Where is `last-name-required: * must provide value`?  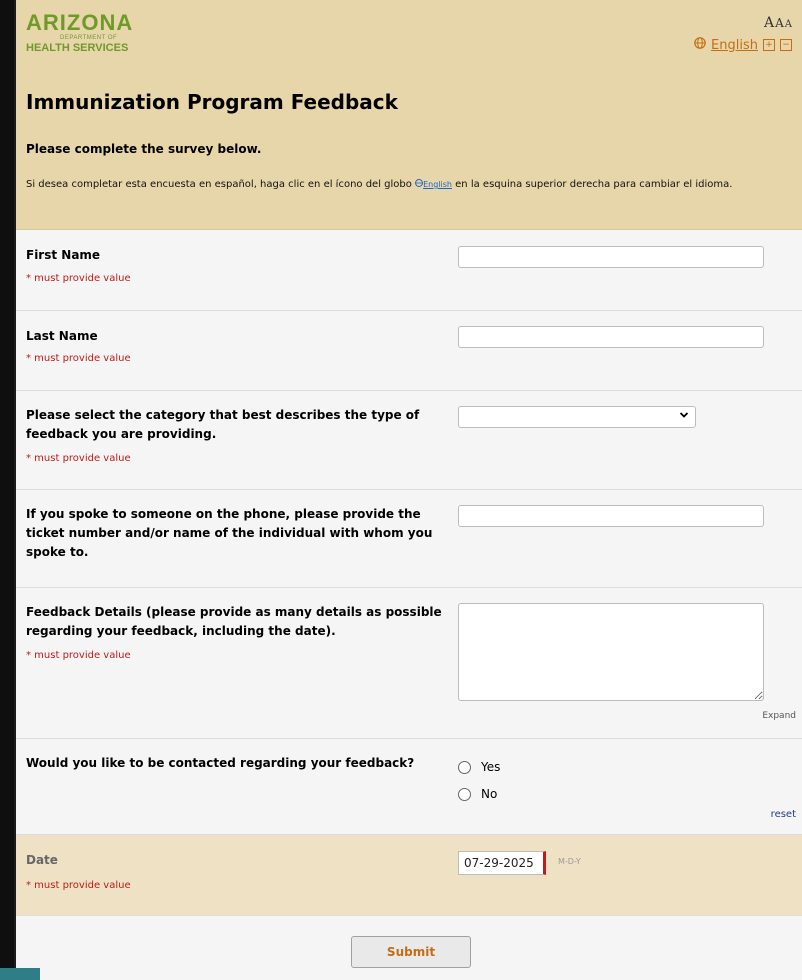 last-name-required: * must provide value is located at coordinates (78, 358).